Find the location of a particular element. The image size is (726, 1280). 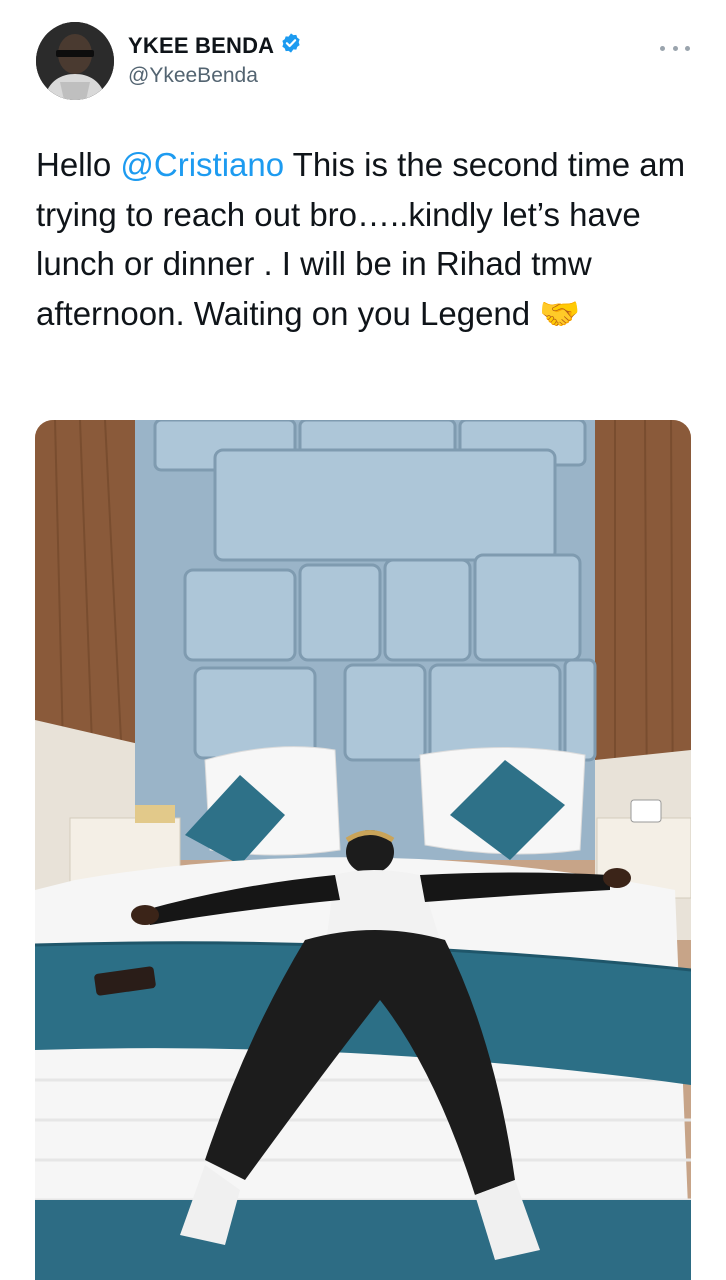

tweet-text-start: Hello is located at coordinates (78, 164).